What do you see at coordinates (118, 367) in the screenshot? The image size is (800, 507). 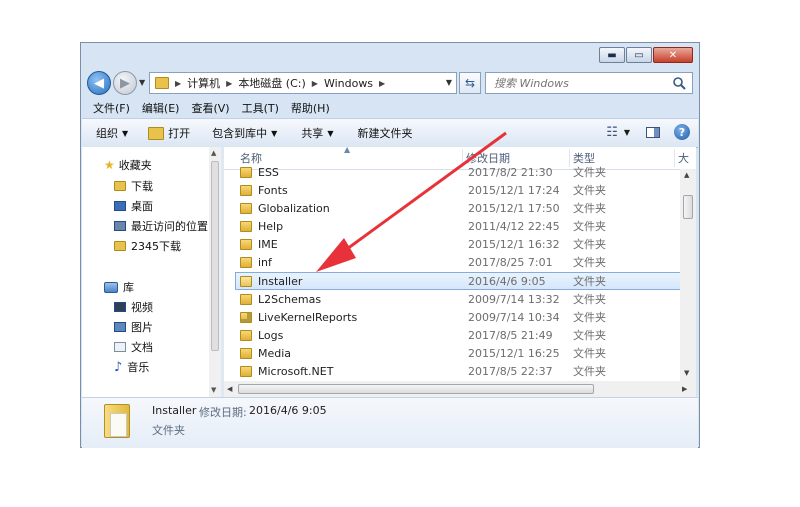 I see `music-note-icon: ♪` at bounding box center [118, 367].